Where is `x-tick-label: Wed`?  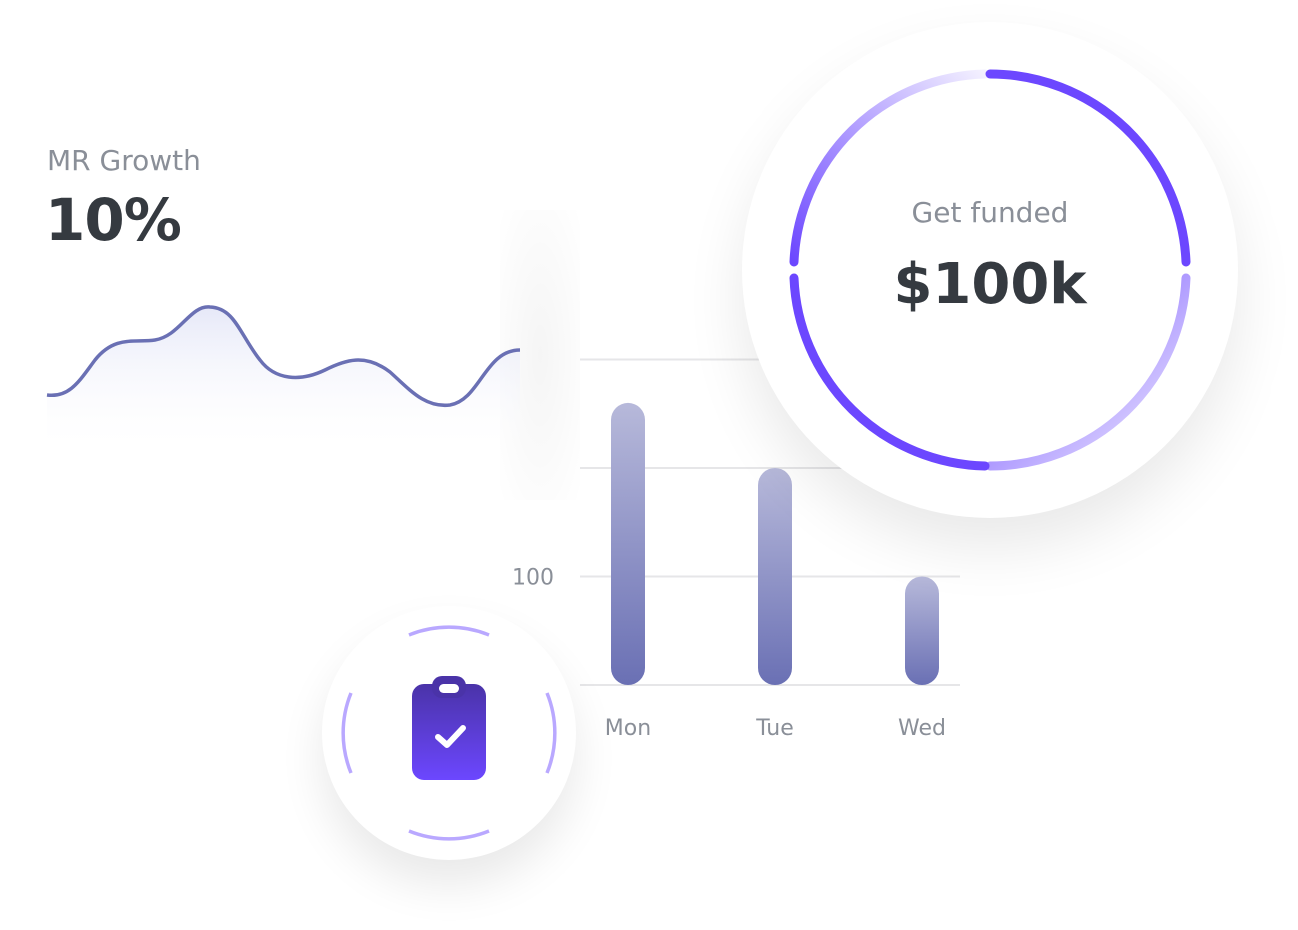
x-tick-label: Wed is located at coordinates (922, 728).